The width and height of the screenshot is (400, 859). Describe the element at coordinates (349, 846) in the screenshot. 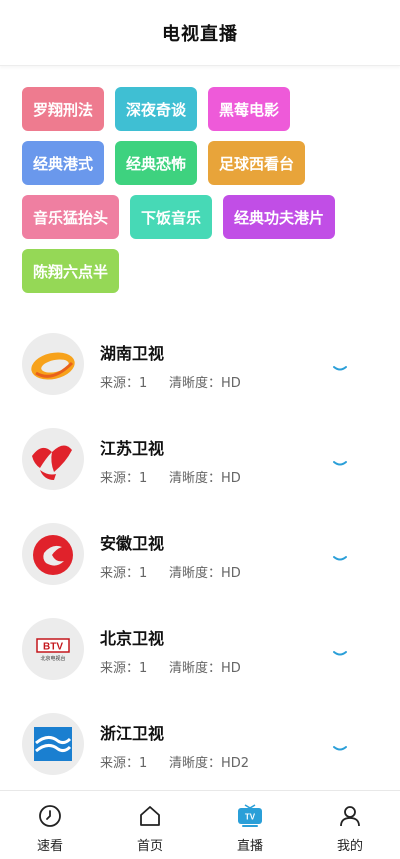

I see `tab-label: 我的` at that location.